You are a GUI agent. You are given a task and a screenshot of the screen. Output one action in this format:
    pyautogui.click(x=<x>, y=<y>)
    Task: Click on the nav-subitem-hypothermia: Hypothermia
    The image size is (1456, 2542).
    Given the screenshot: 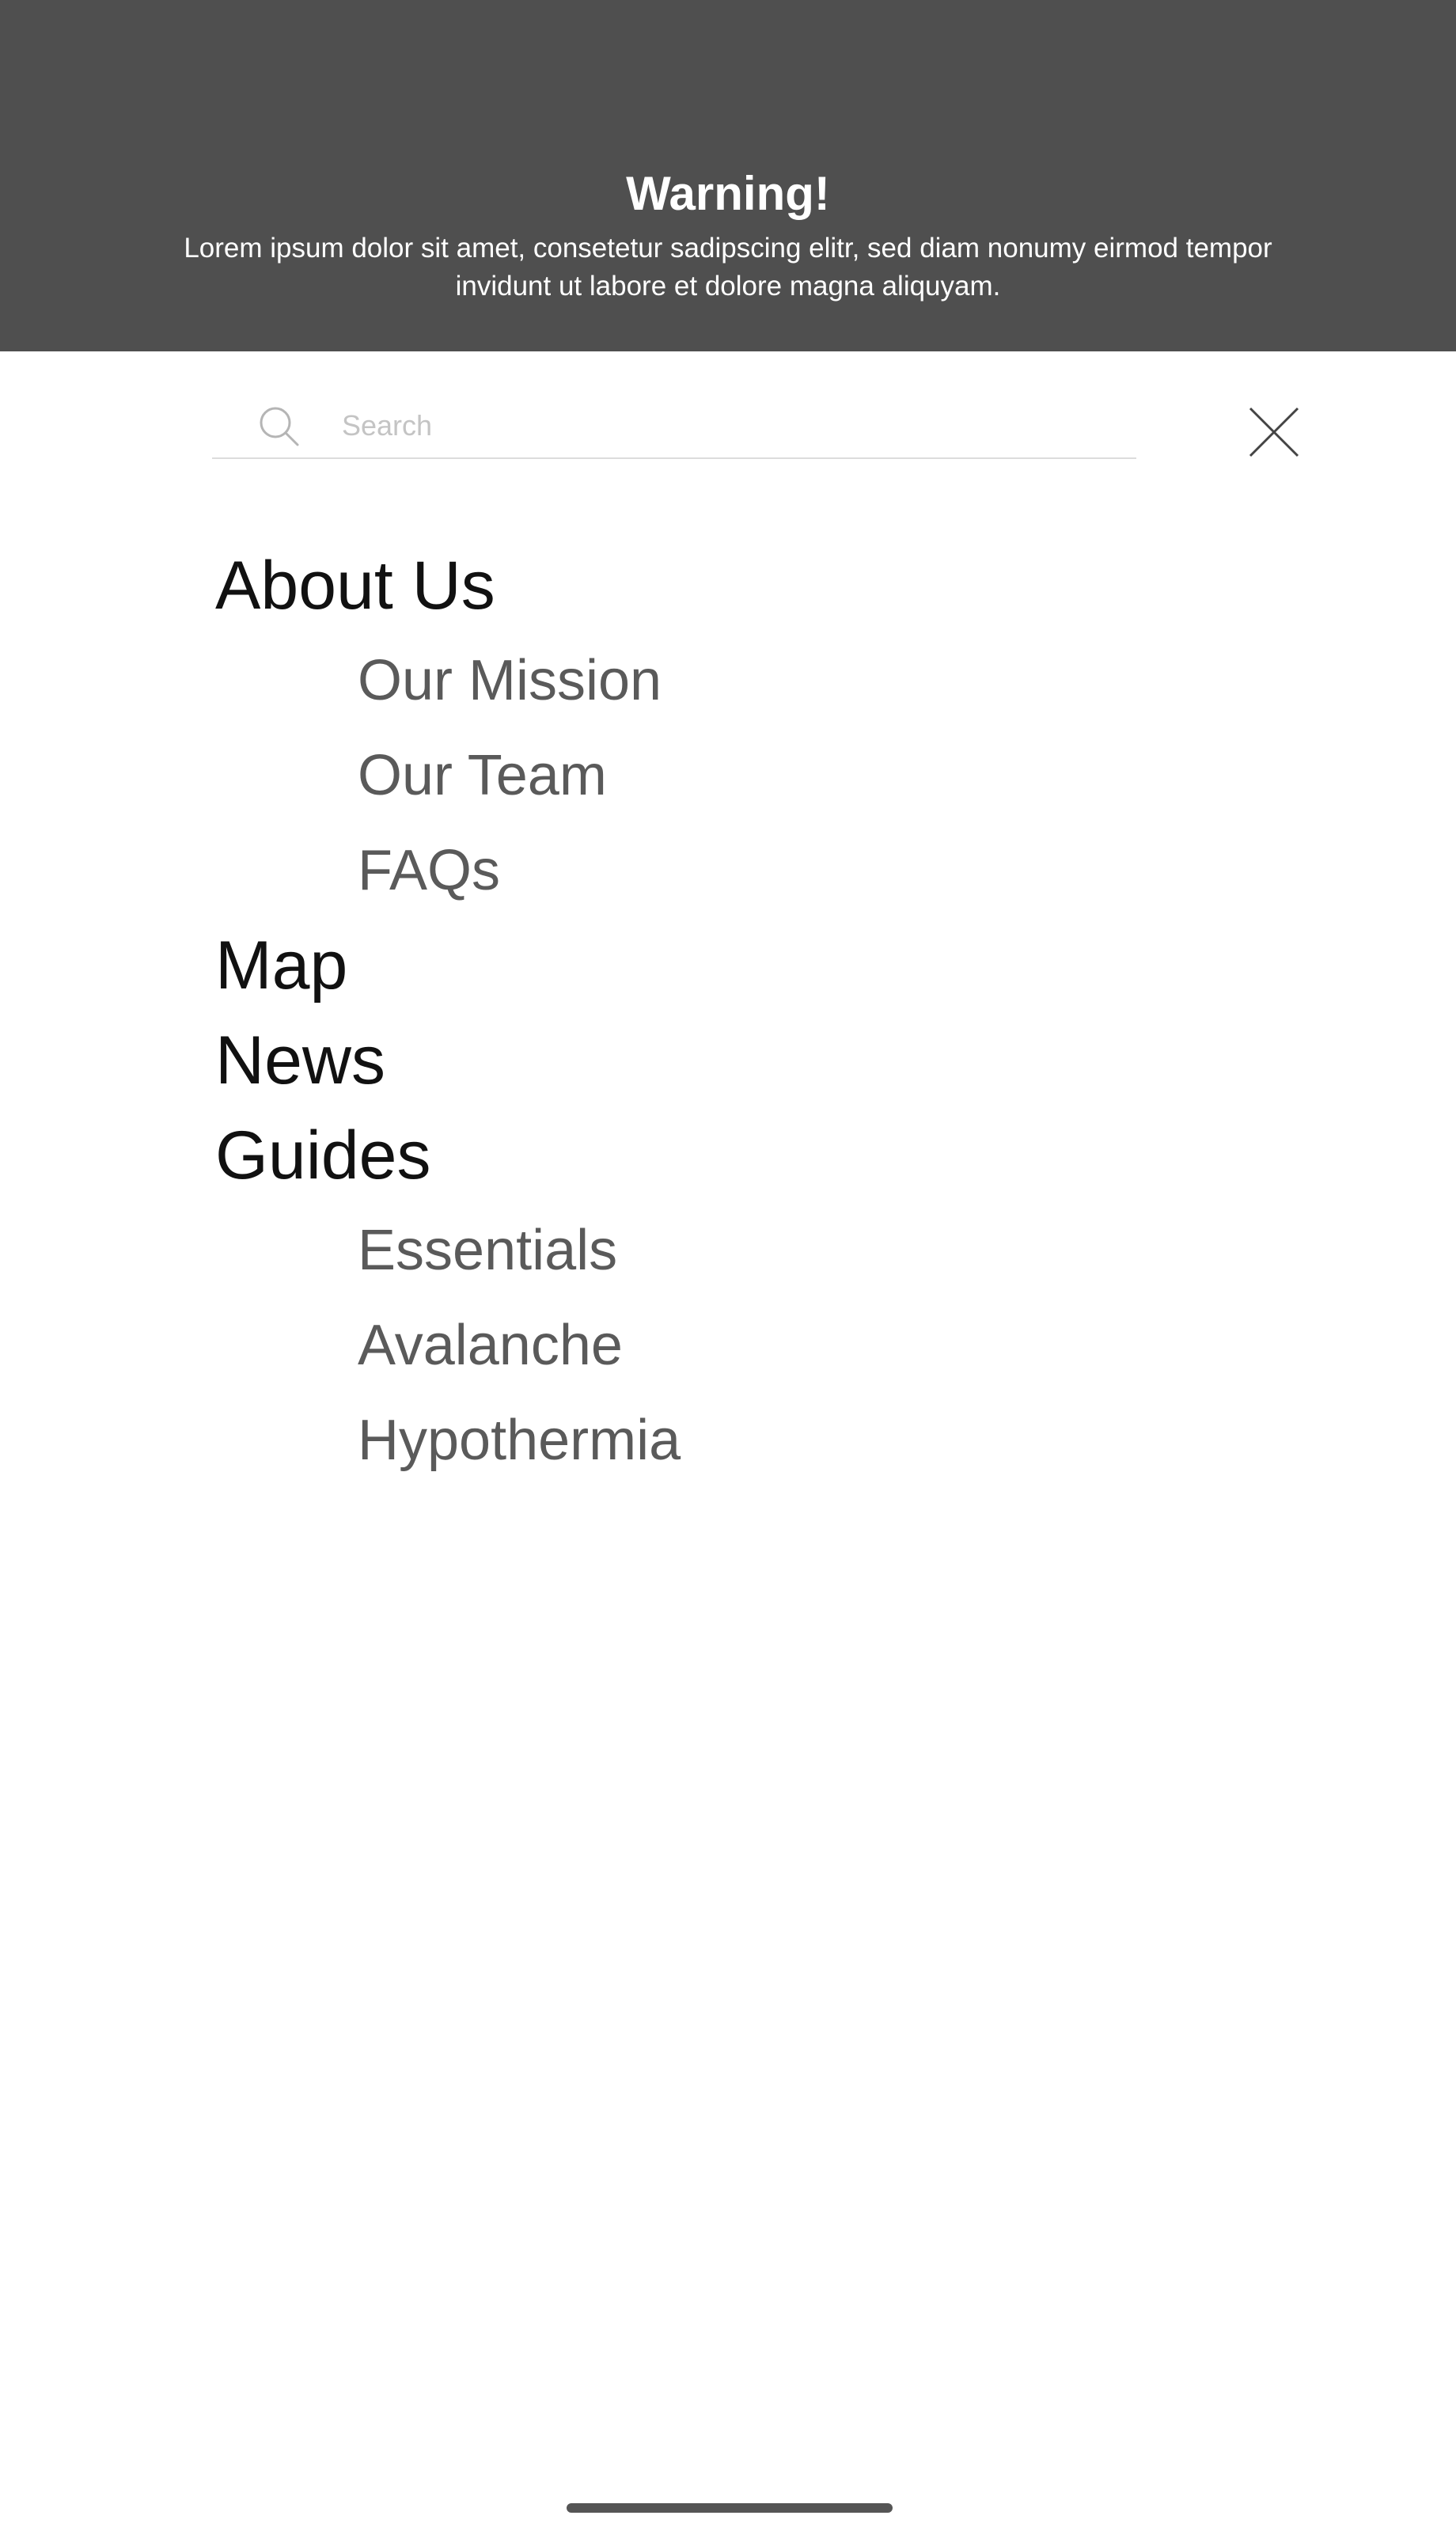 What is the action you would take?
    pyautogui.click(x=519, y=1441)
    